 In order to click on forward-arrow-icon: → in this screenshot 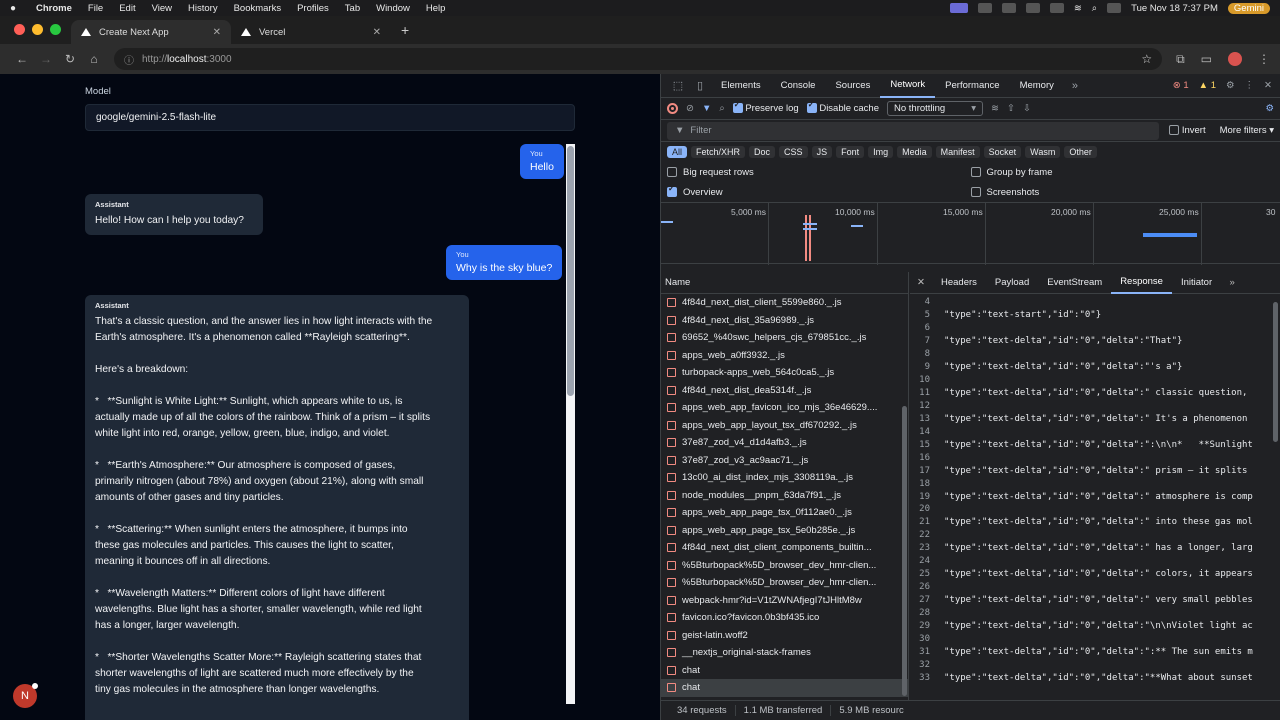, I will do `click(46, 59)`.